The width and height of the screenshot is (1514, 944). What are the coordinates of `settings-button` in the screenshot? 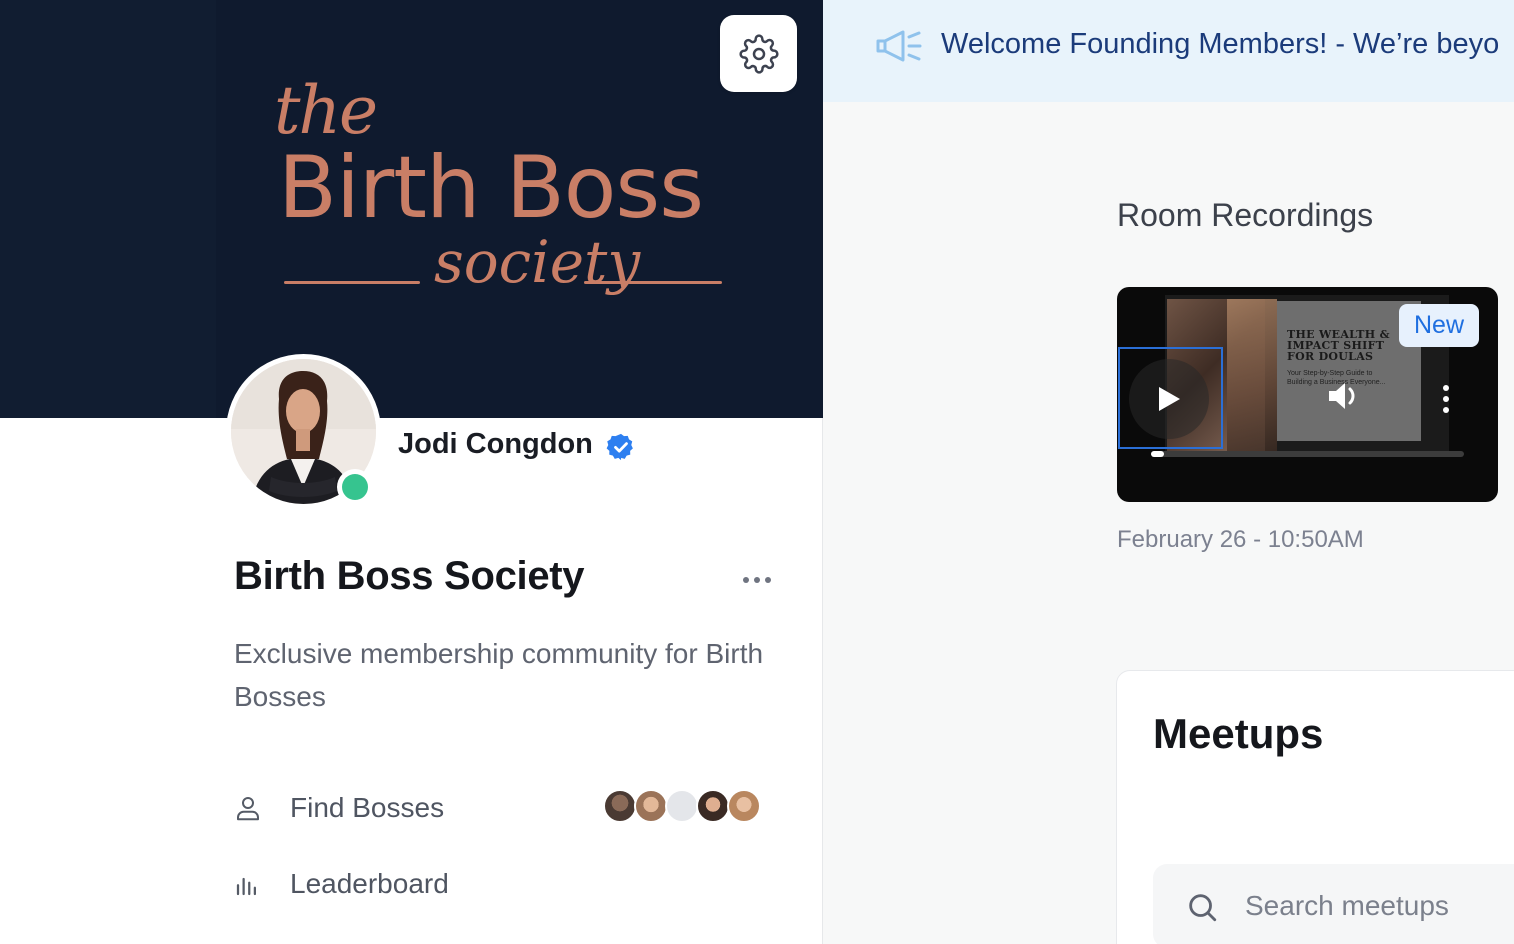 It's located at (758, 53).